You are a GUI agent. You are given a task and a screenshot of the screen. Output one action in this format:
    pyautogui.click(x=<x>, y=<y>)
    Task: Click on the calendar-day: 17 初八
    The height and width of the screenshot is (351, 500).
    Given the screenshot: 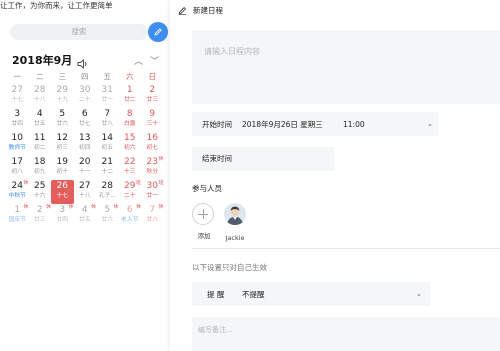 What is the action you would take?
    pyautogui.click(x=17, y=168)
    